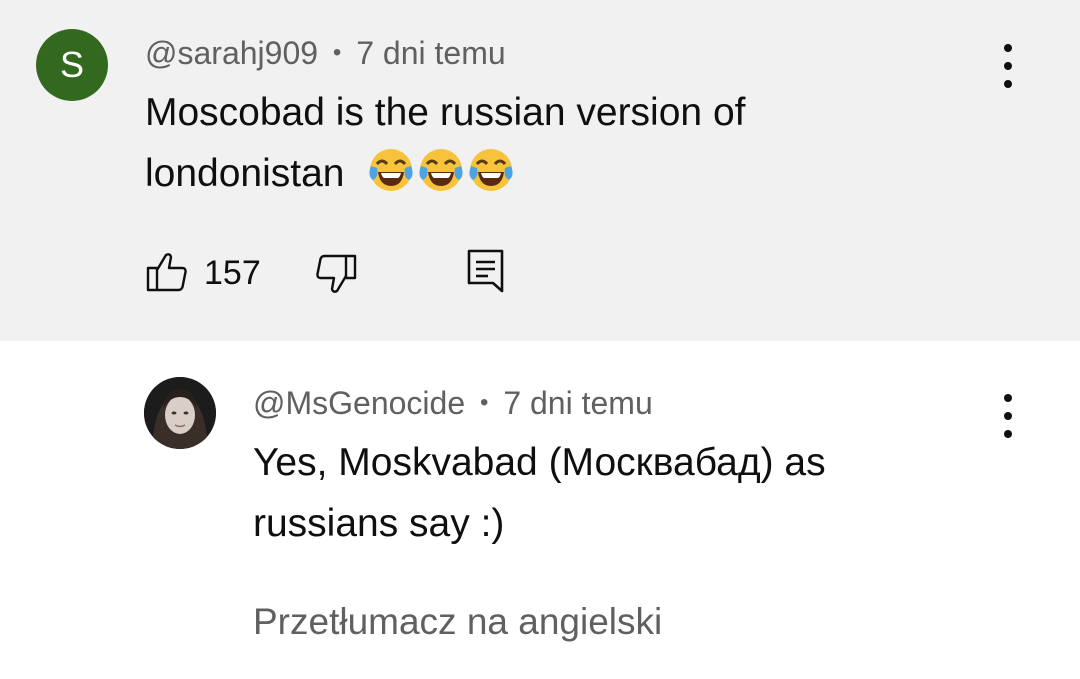 The height and width of the screenshot is (679, 1080). Describe the element at coordinates (486, 273) in the screenshot. I see `reply-comment-icon` at that location.